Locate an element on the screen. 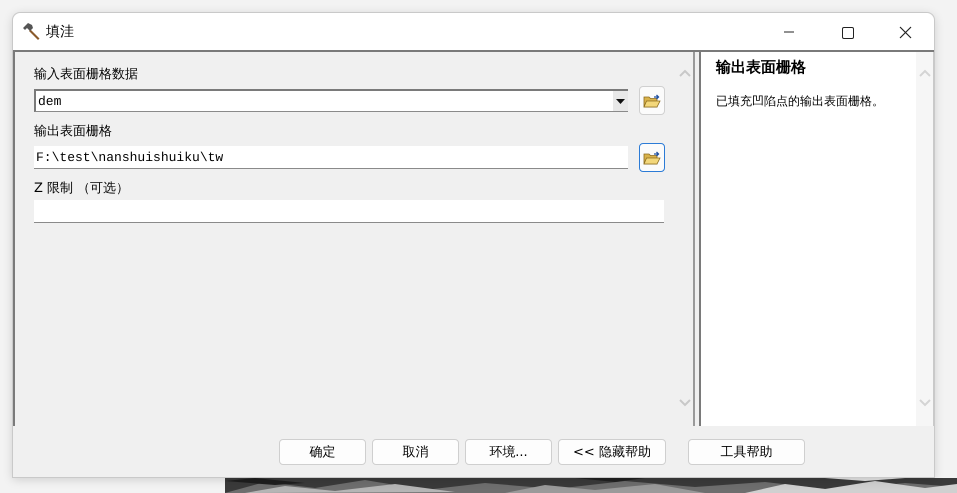  dropdown-field: dem is located at coordinates (331, 100).